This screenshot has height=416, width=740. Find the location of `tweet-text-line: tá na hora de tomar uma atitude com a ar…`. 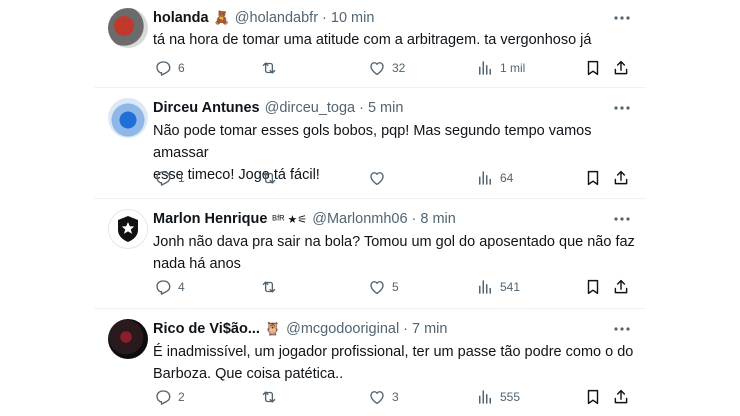

tweet-text-line: tá na hora de tomar uma atitude com a ar… is located at coordinates (372, 40).